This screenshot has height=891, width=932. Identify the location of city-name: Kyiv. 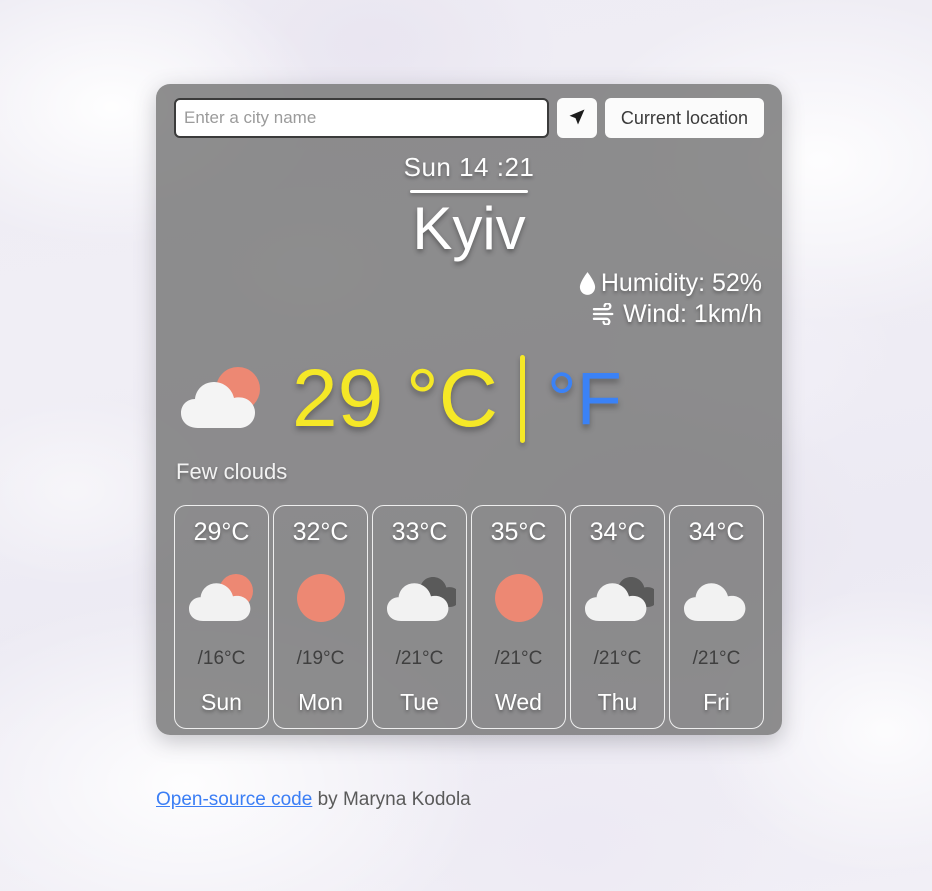
(469, 228).